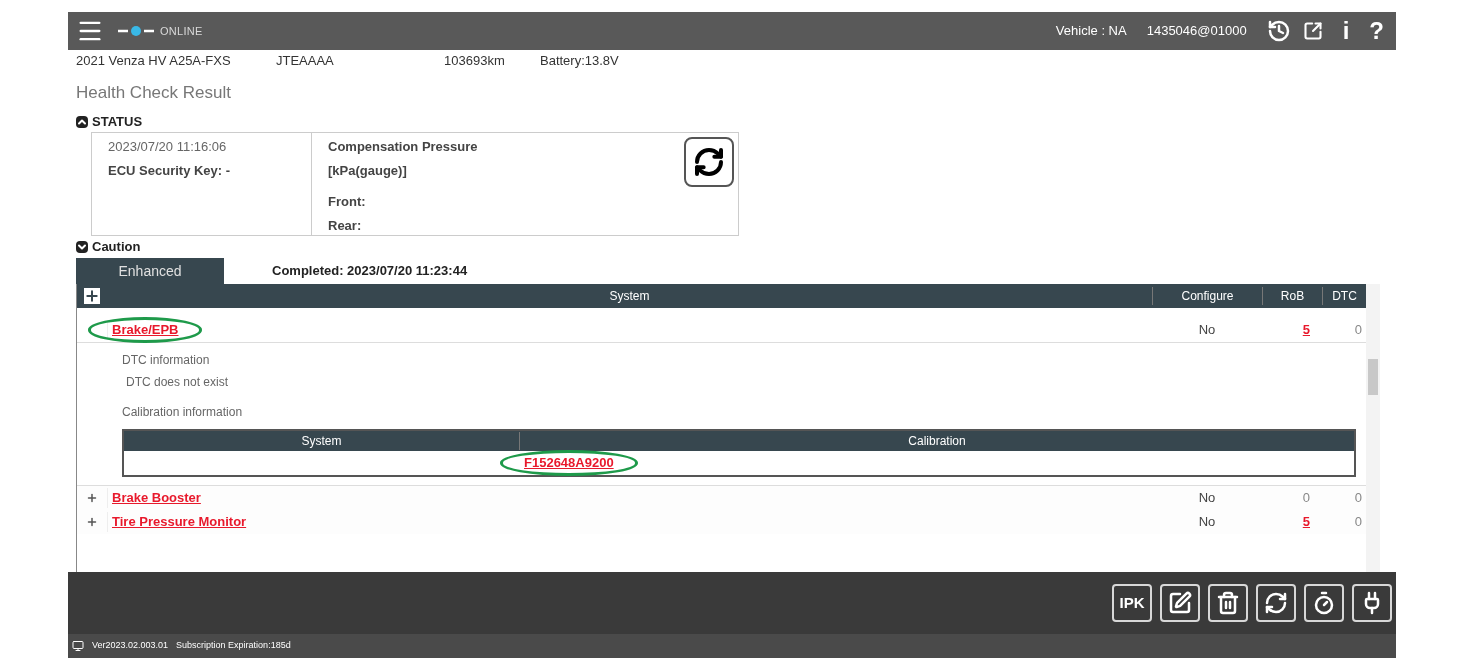  Describe the element at coordinates (1207, 296) in the screenshot. I see `column-header: Configure` at that location.